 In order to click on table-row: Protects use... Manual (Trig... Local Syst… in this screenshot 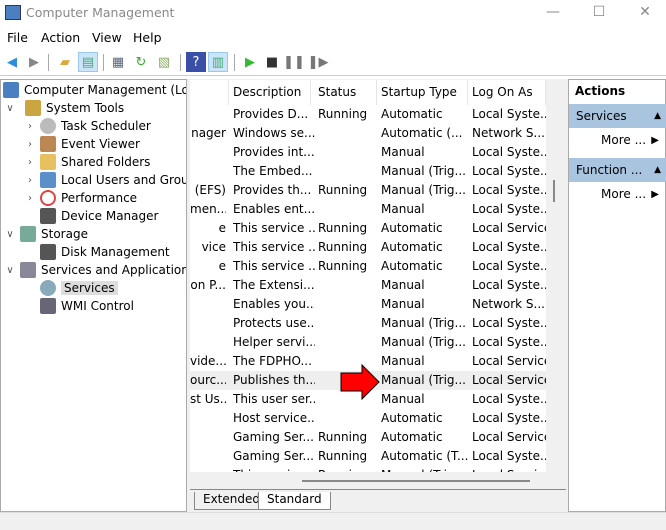, I will do `click(368, 323)`.